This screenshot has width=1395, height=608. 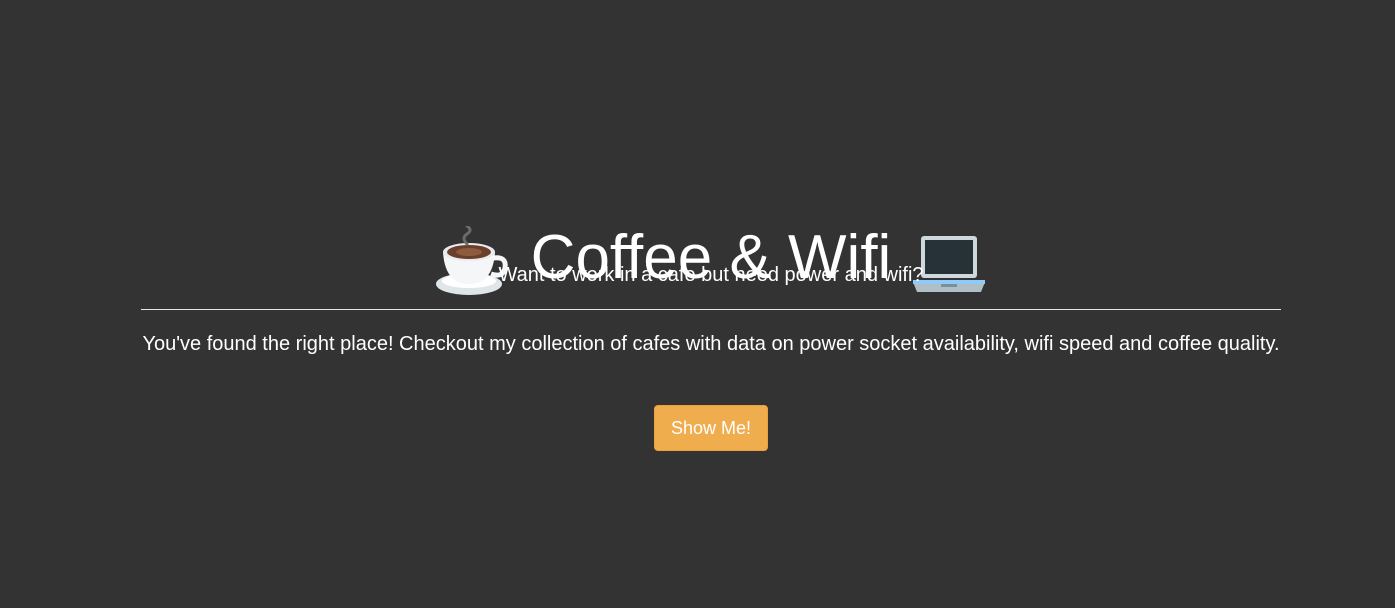 I want to click on divider, so click(x=711, y=309).